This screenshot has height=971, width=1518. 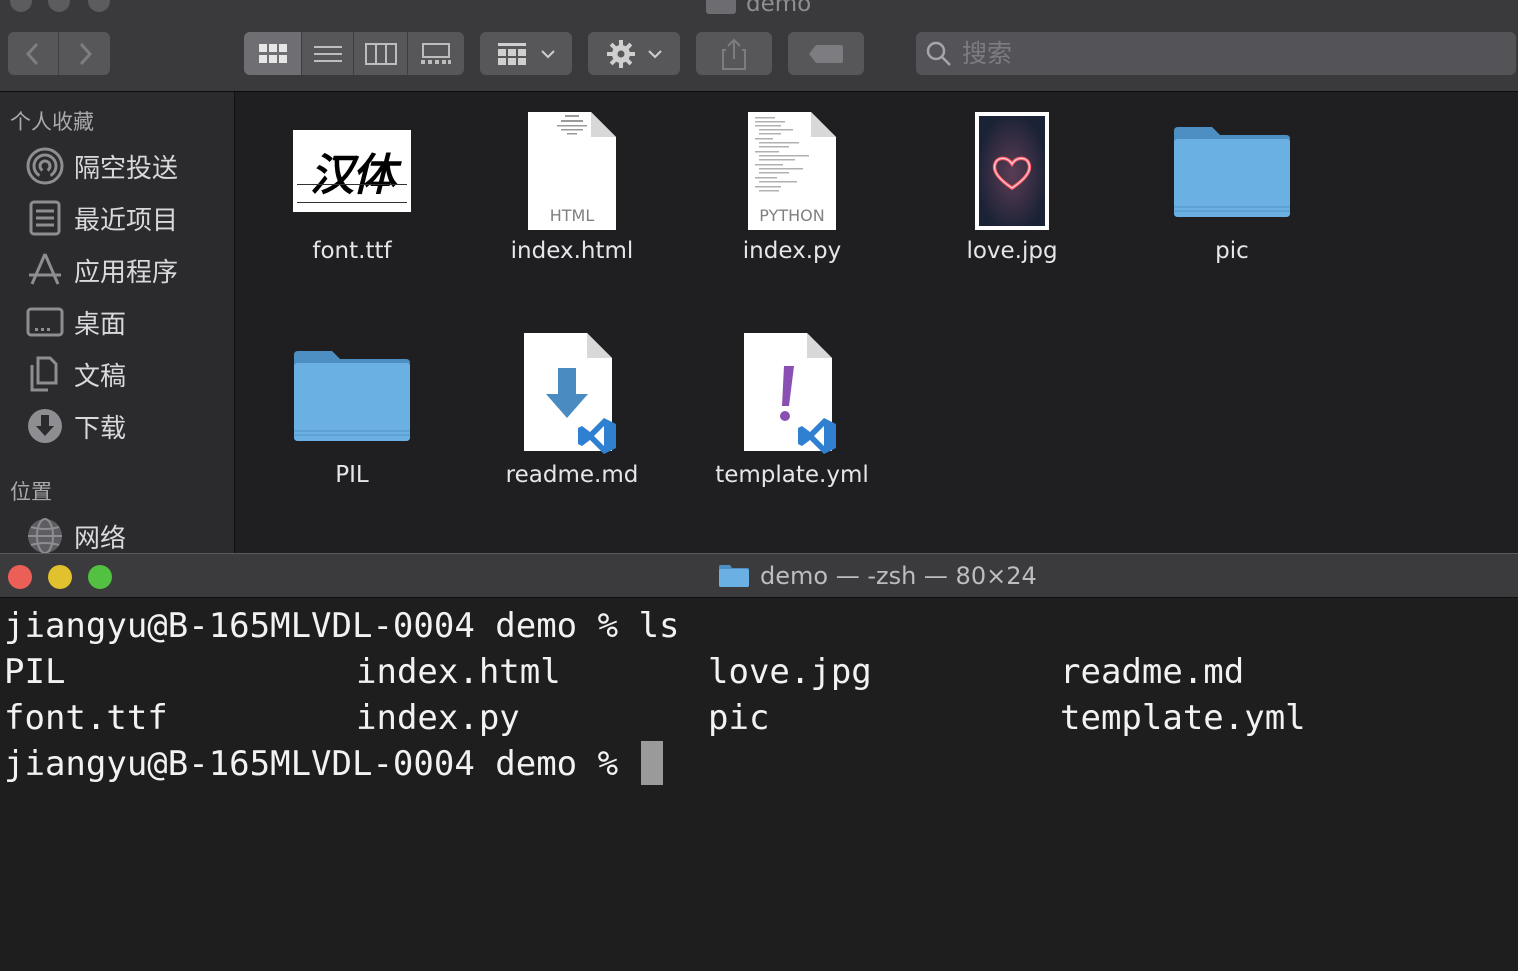 What do you see at coordinates (1232, 53) in the screenshot?
I see `search-input` at bounding box center [1232, 53].